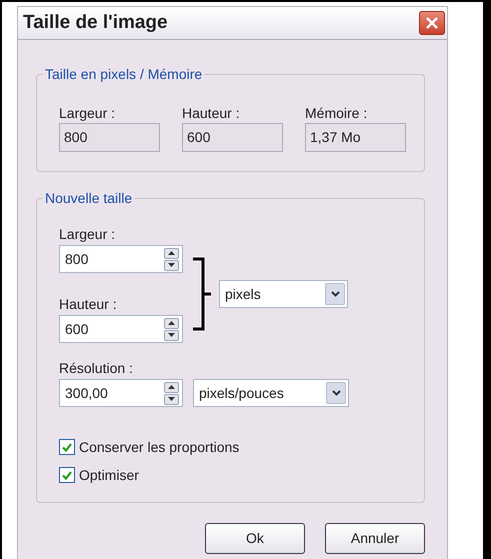  I want to click on readonly-field: 600, so click(232, 137).